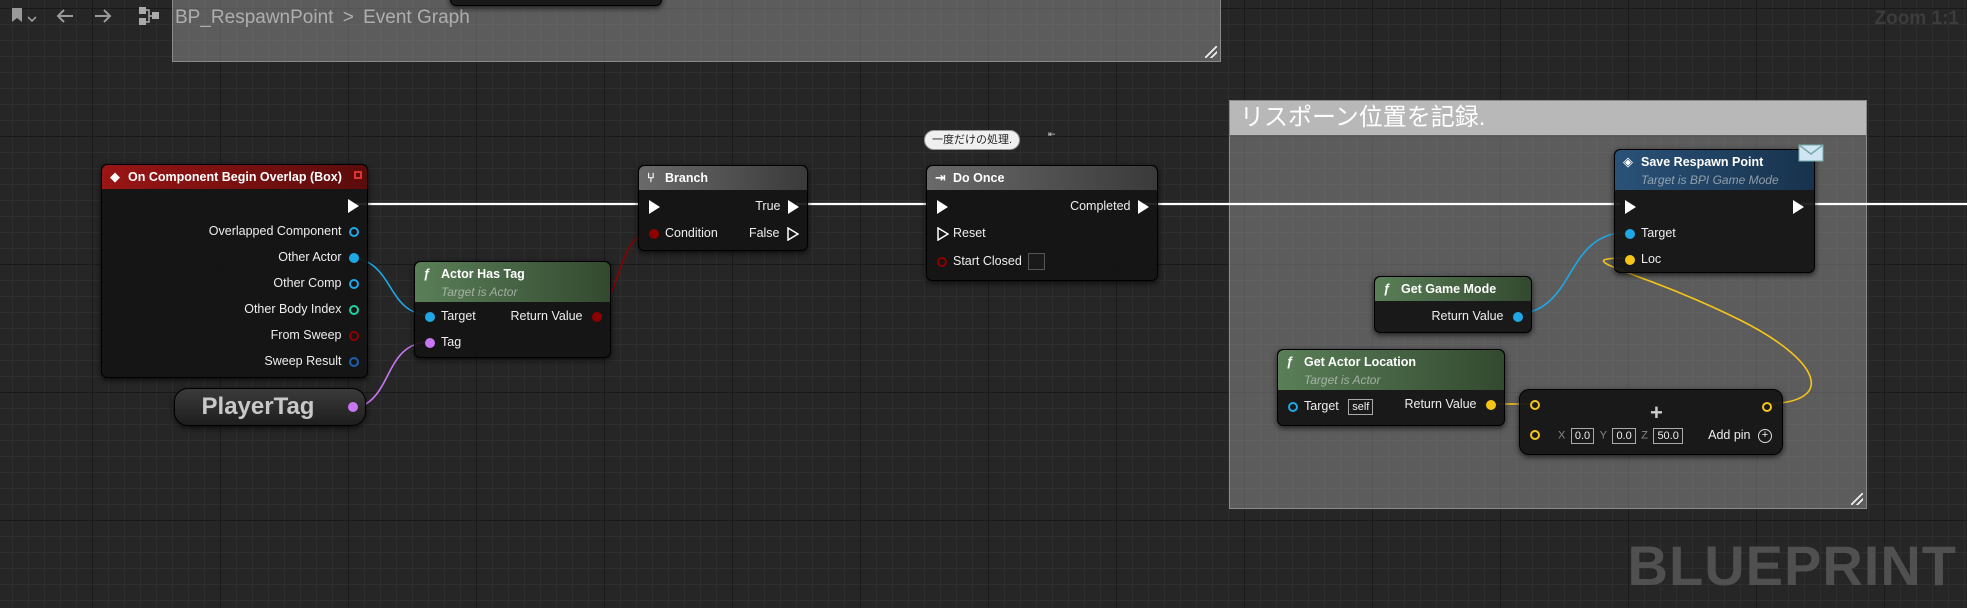 The height and width of the screenshot is (608, 1967). What do you see at coordinates (1453, 304) in the screenshot?
I see `function-node-get-game-mode: ƒ Get Game Mode Return Value` at bounding box center [1453, 304].